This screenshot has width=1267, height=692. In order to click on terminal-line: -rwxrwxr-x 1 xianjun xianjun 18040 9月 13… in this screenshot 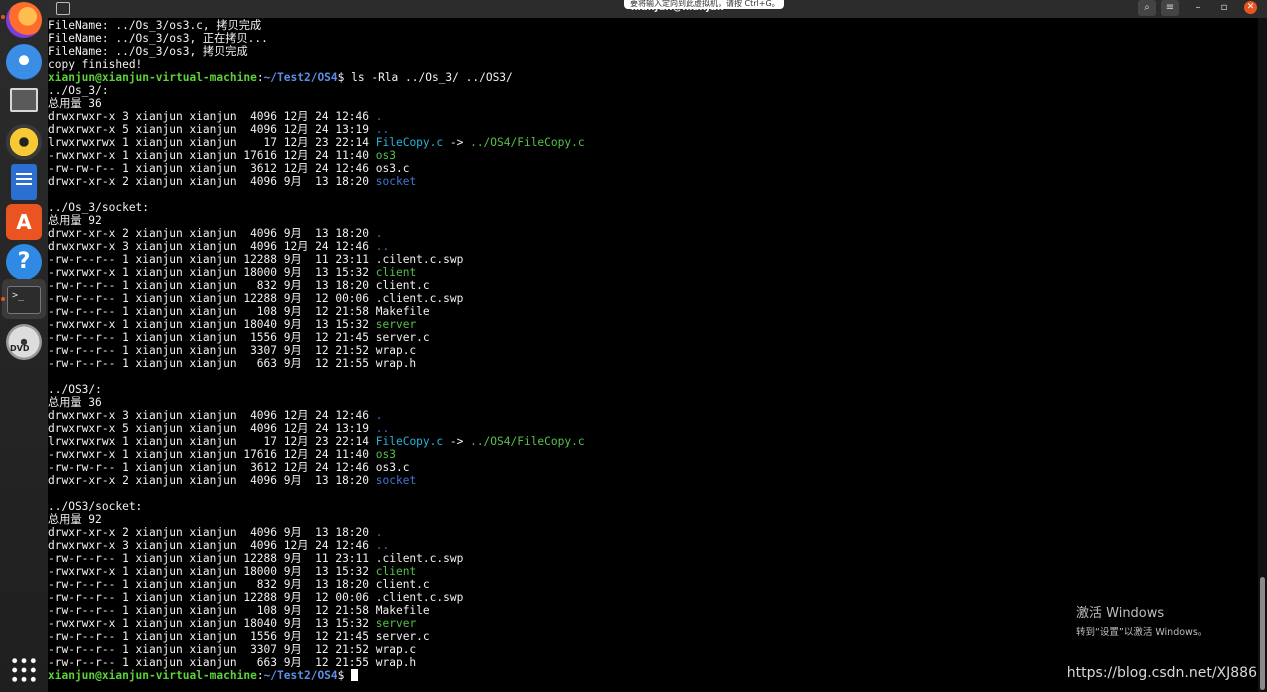, I will do `click(316, 623)`.